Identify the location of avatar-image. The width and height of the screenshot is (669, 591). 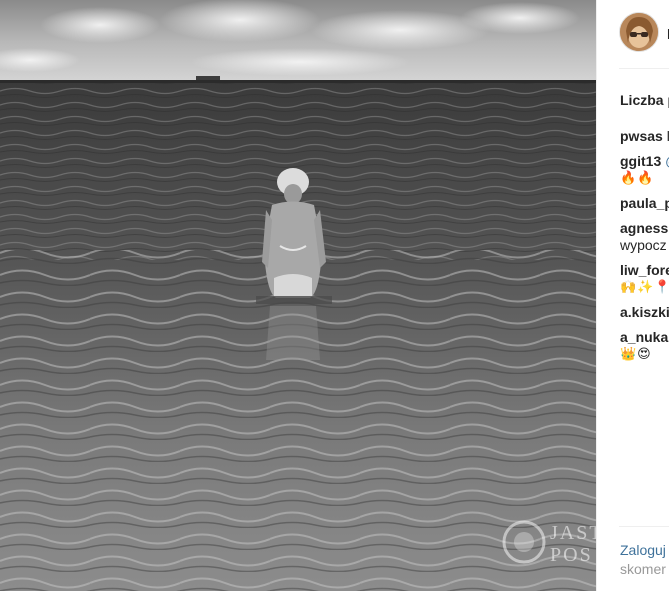
(639, 32).